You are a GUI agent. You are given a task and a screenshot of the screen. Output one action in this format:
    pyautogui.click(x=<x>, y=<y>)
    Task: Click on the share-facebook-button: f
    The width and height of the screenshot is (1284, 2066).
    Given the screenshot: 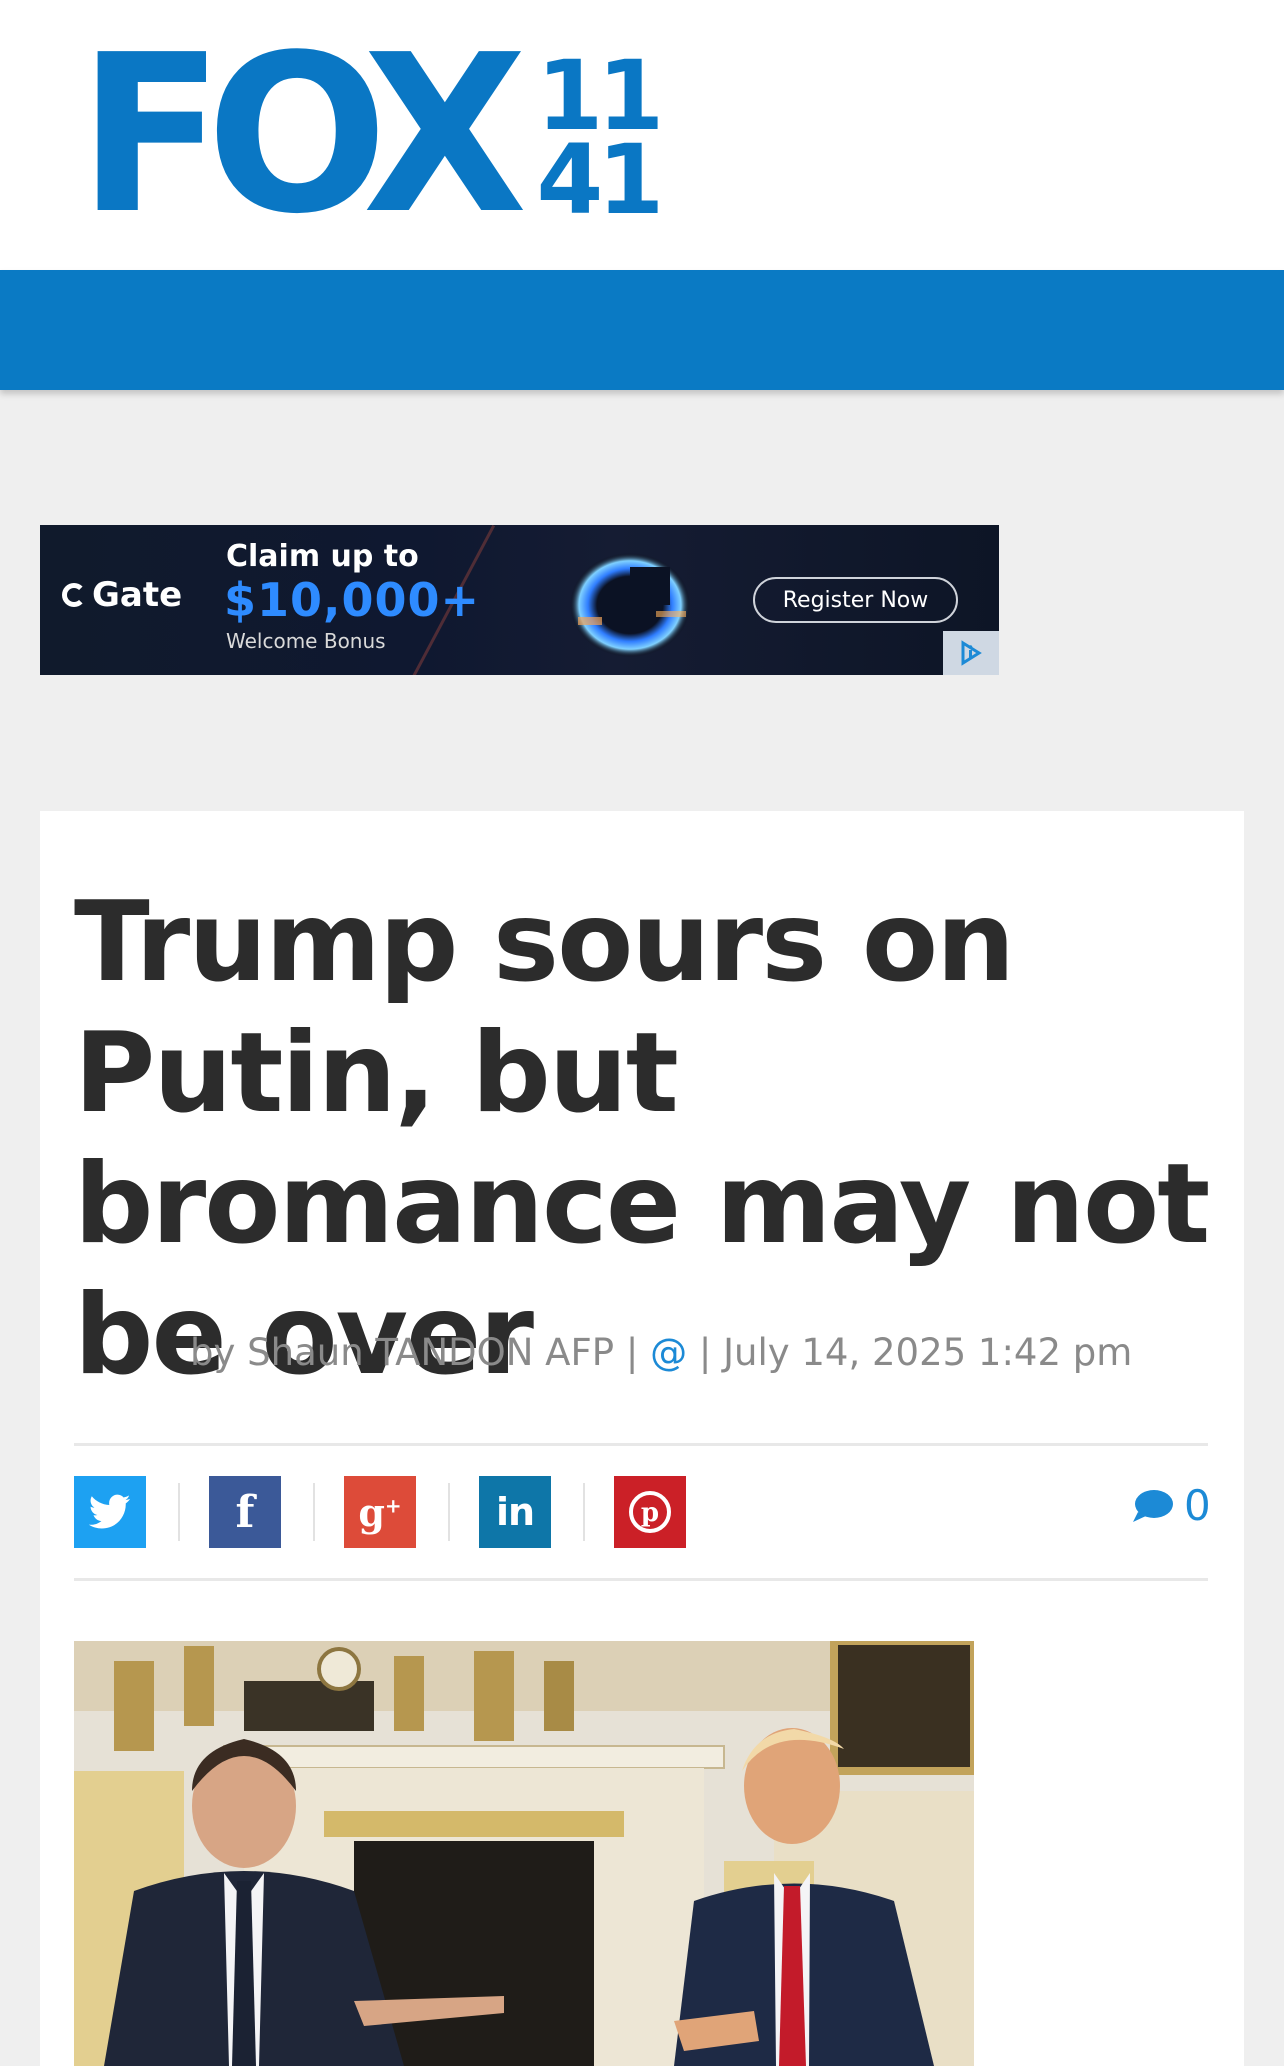 What is the action you would take?
    pyautogui.click(x=245, y=1512)
    